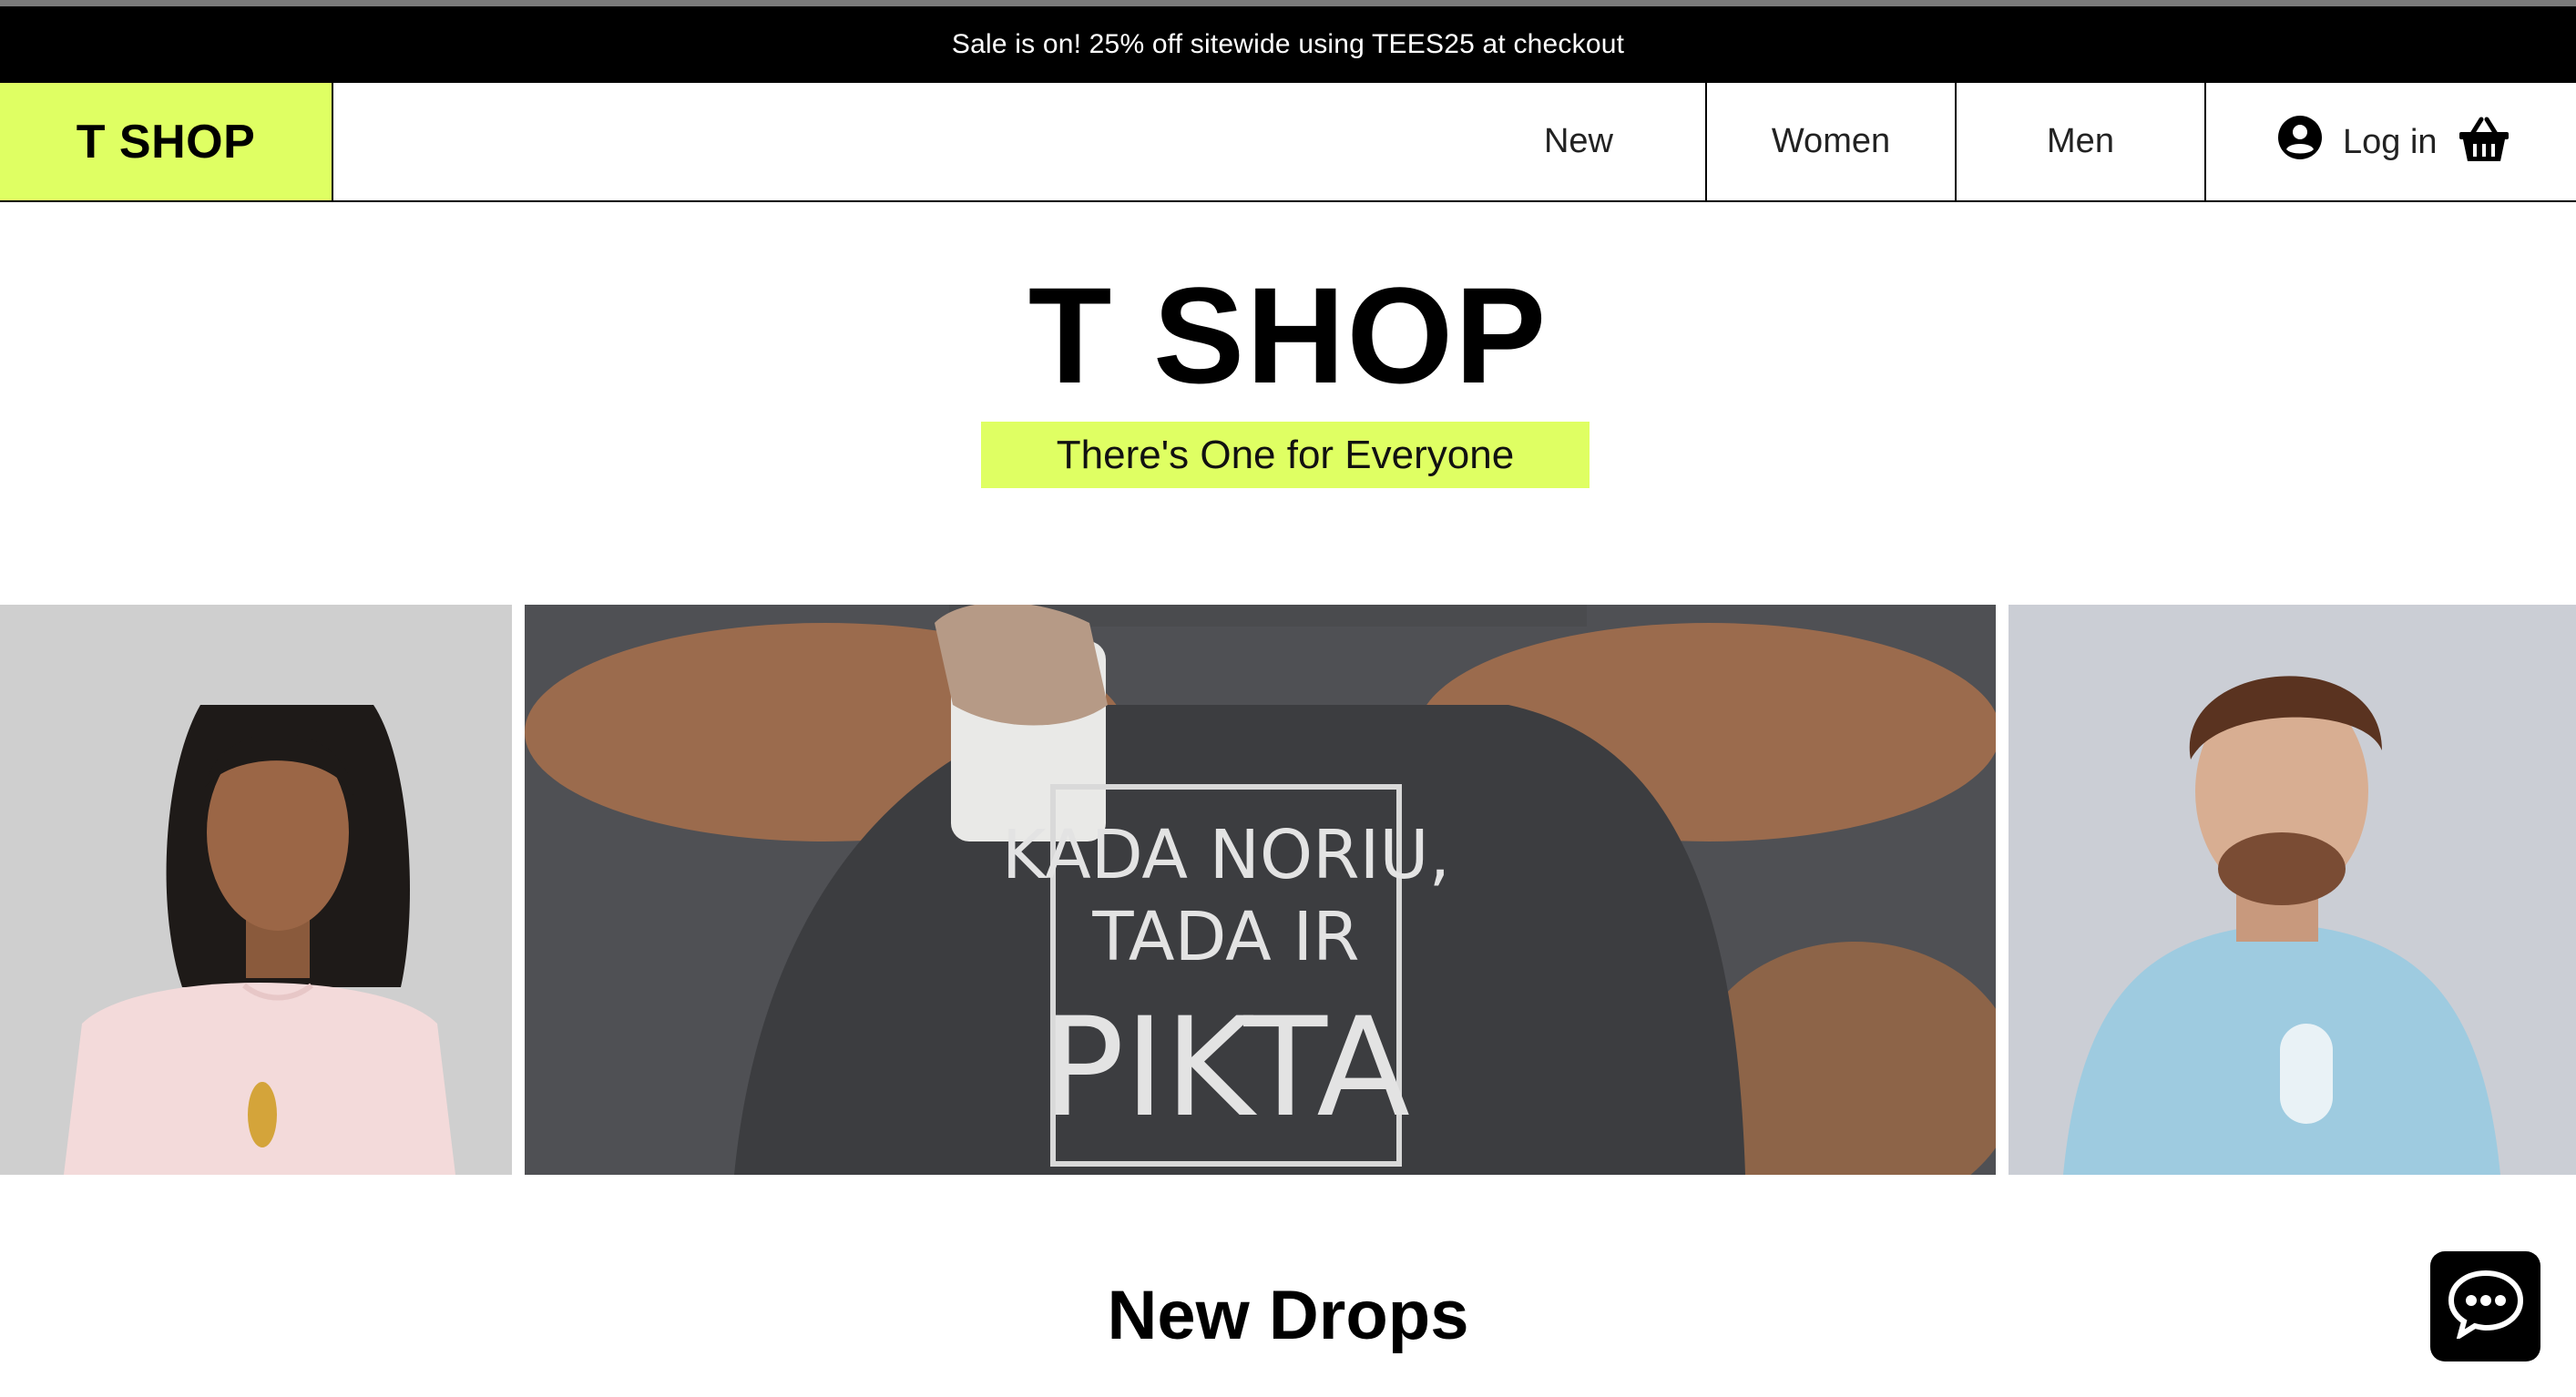 The width and height of the screenshot is (2576, 1397). What do you see at coordinates (1285, 455) in the screenshot?
I see `hero-tagline: There's One for Everyone` at bounding box center [1285, 455].